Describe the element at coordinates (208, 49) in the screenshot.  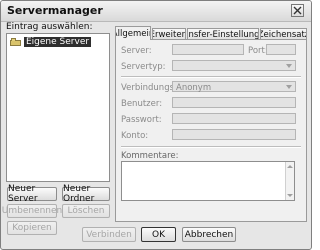
I see `server-input` at that location.